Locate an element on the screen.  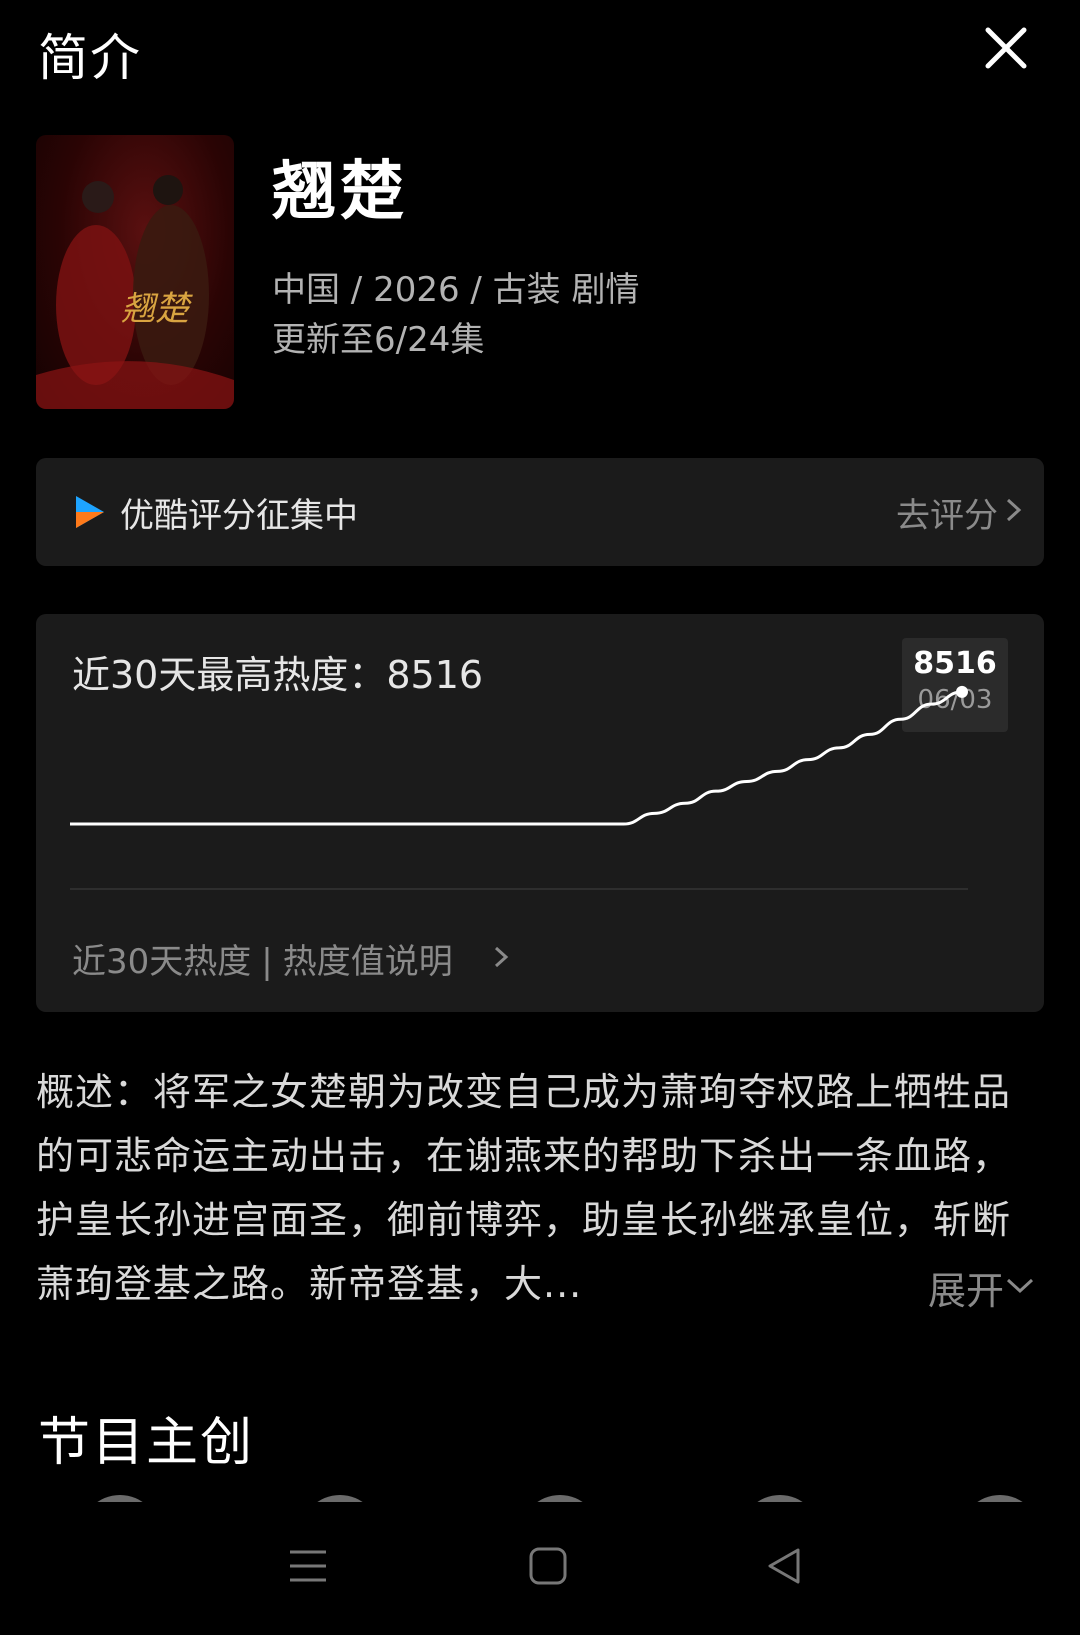
expand-button: 展开 is located at coordinates (961, 1287).